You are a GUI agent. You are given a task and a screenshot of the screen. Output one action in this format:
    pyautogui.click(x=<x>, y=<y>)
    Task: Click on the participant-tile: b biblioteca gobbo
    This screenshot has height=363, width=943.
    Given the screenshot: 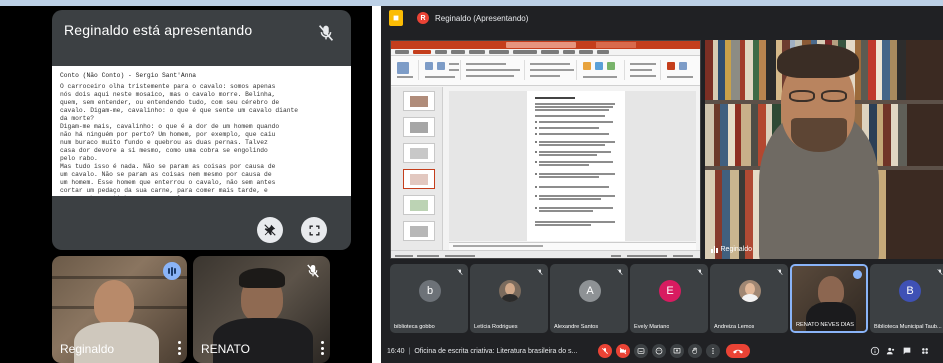 What is the action you would take?
    pyautogui.click(x=429, y=298)
    